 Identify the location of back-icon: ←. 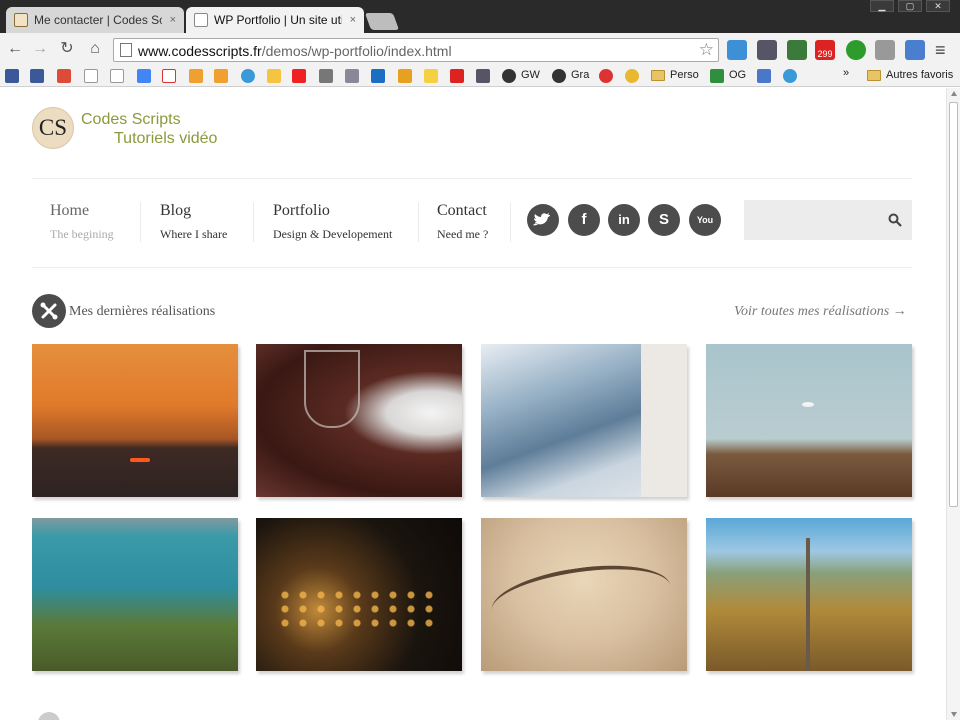
(15, 49).